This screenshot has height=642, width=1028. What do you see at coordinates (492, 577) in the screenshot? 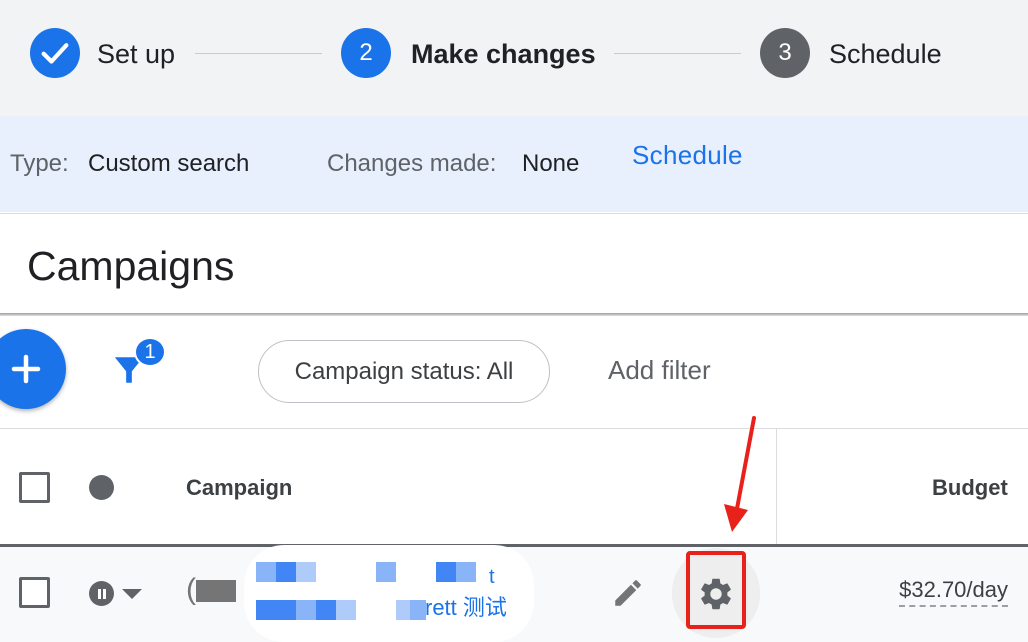
I see `campaign-name-fragment: t` at bounding box center [492, 577].